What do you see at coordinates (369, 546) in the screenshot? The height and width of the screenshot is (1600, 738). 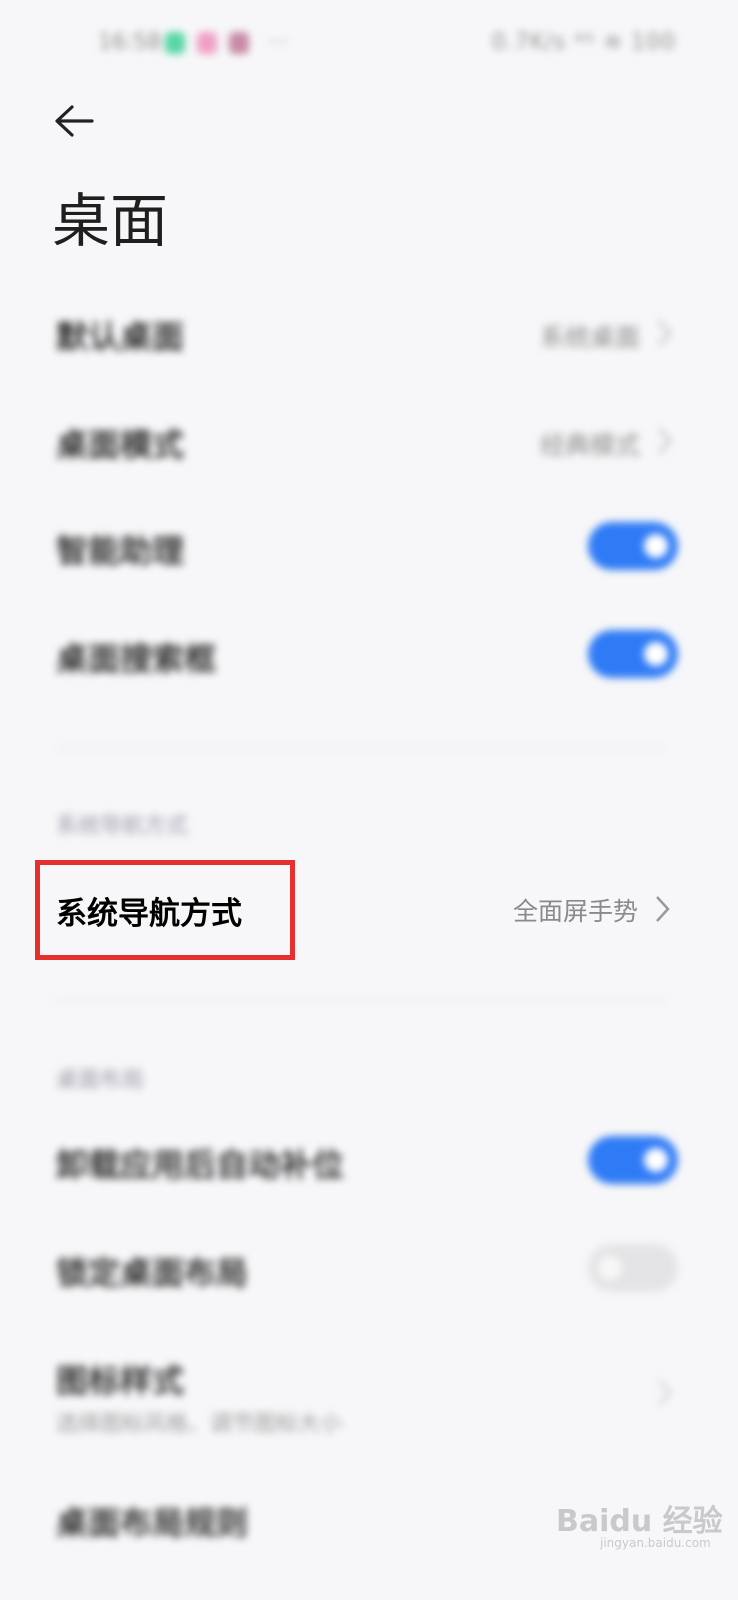 I see `setting-row-smart-assistant: 智能助理` at bounding box center [369, 546].